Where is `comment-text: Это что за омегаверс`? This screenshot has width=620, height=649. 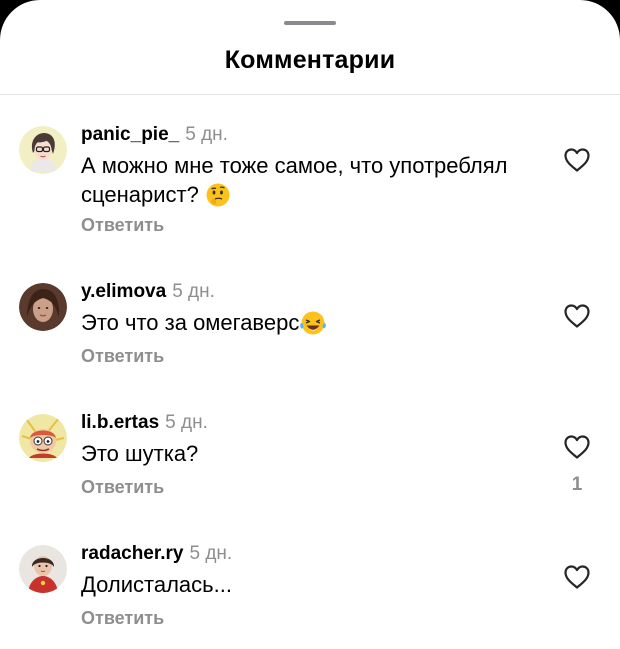 comment-text: Это что за омегаверс is located at coordinates (311, 322).